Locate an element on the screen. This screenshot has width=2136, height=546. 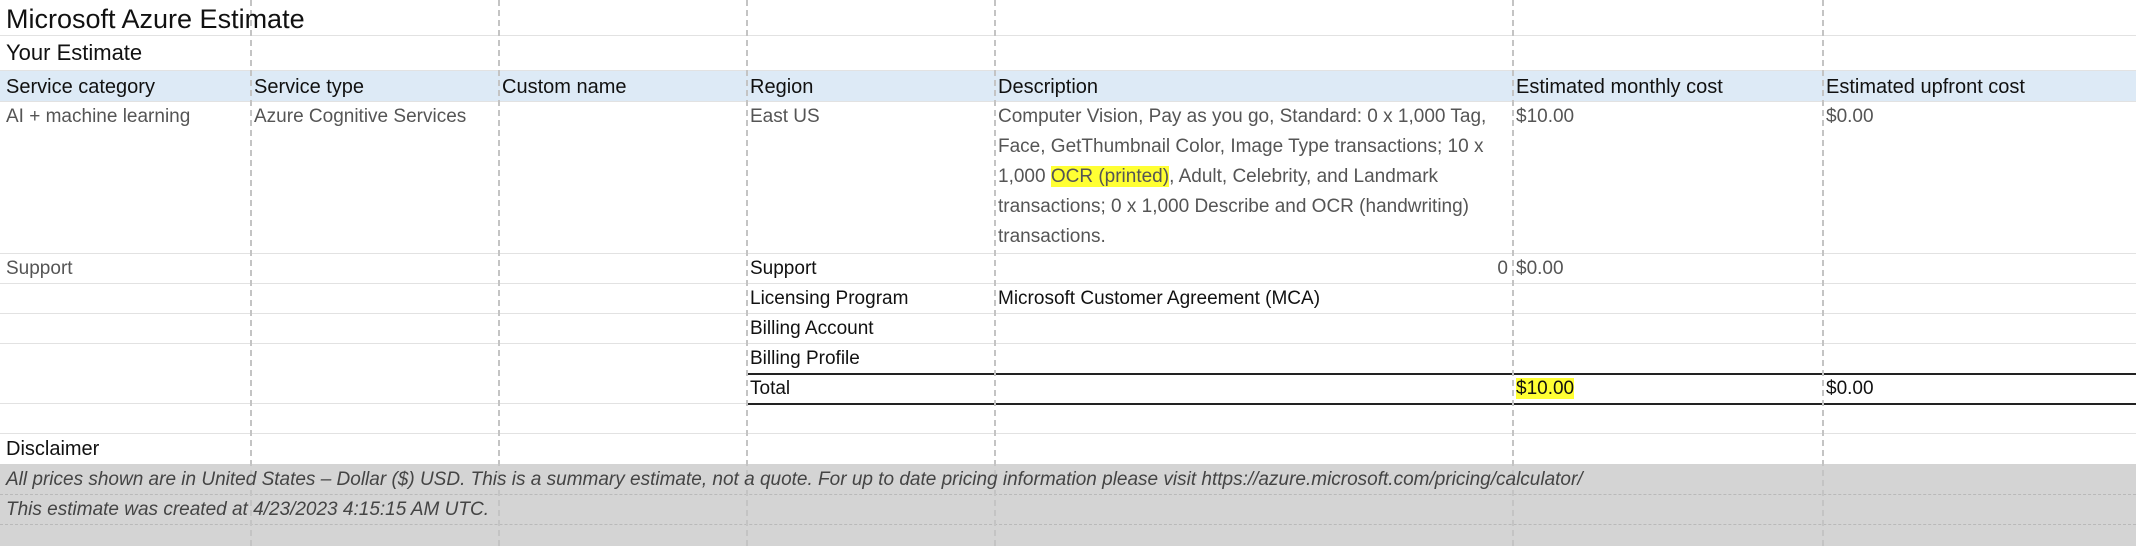
support-category: Support is located at coordinates (39, 269).